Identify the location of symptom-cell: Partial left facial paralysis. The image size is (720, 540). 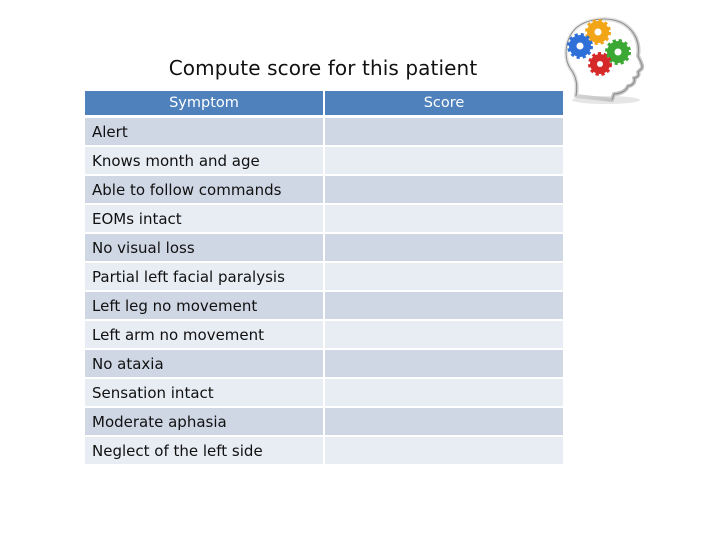
(204, 277).